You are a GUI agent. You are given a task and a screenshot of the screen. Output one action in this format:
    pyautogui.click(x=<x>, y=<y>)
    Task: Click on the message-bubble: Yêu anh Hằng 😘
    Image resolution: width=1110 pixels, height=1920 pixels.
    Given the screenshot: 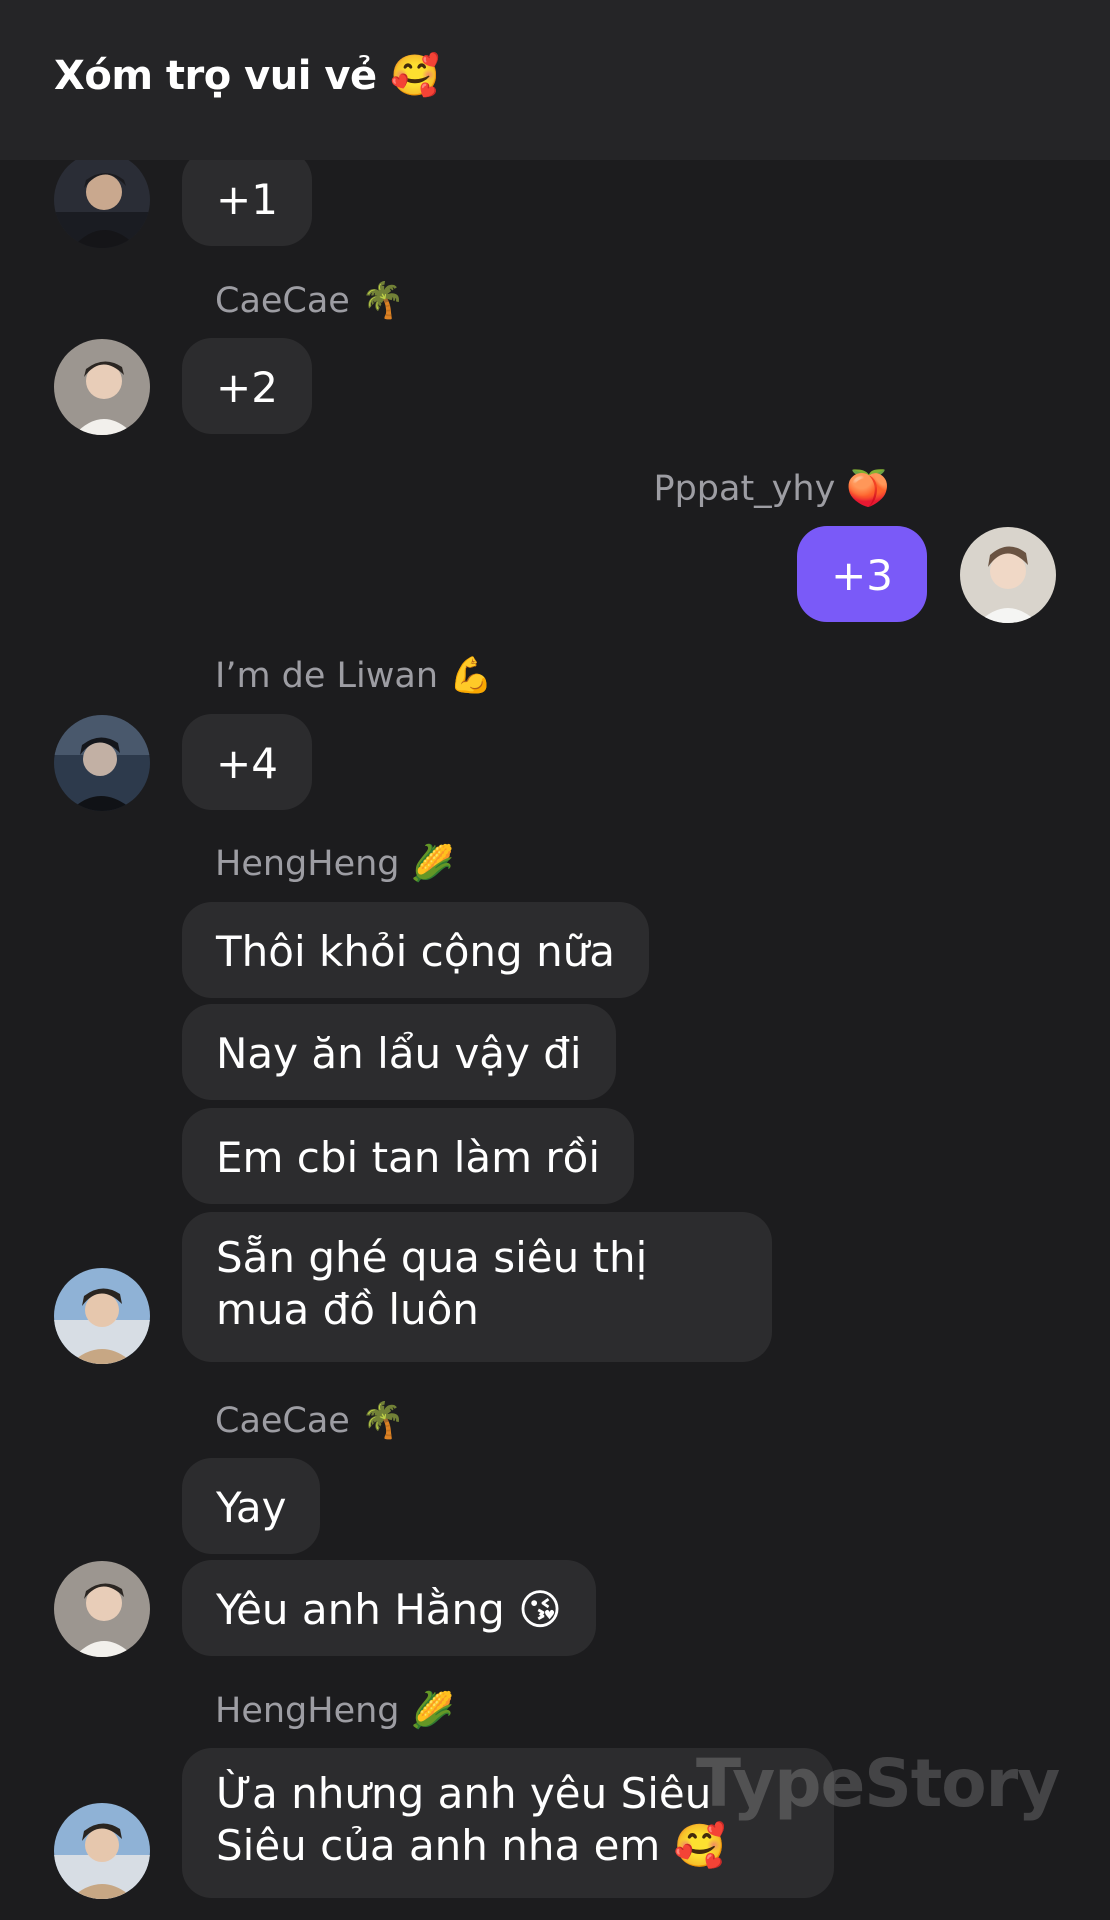 What is the action you would take?
    pyautogui.click(x=389, y=1608)
    